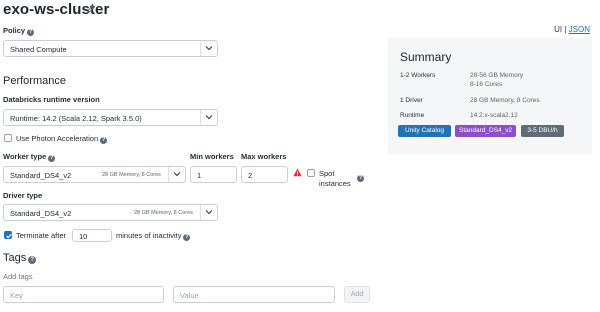 Image resolution: width=600 pixels, height=312 pixels. I want to click on terminate-suffix: minutes of inactivity?, so click(153, 236).